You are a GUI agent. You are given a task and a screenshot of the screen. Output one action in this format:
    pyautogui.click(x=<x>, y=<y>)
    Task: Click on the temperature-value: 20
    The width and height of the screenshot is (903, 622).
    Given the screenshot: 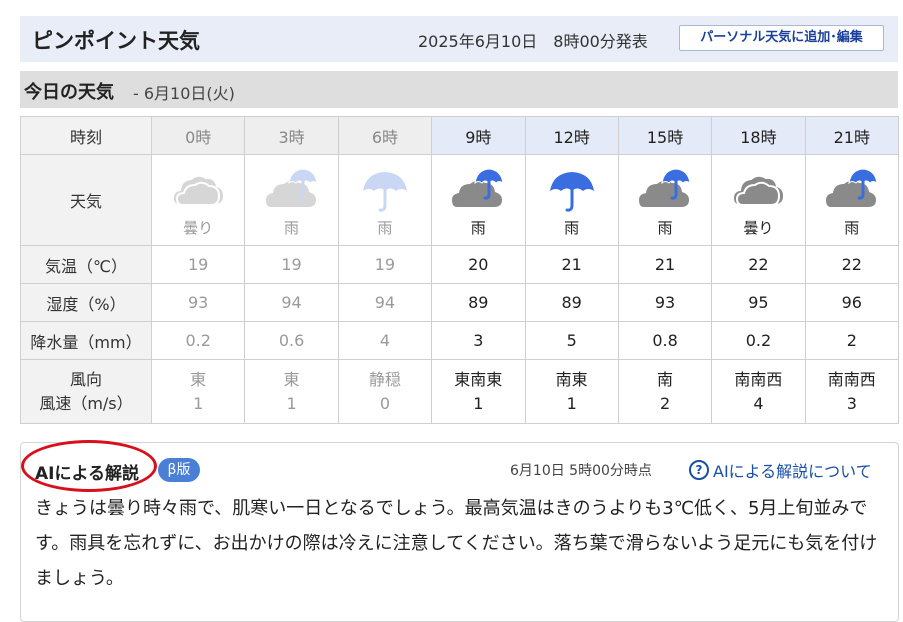 What is the action you would take?
    pyautogui.click(x=478, y=264)
    